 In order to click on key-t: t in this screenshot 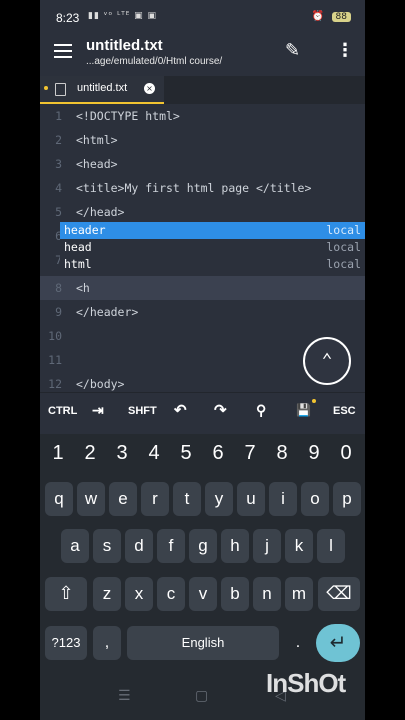, I will do `click(187, 499)`.